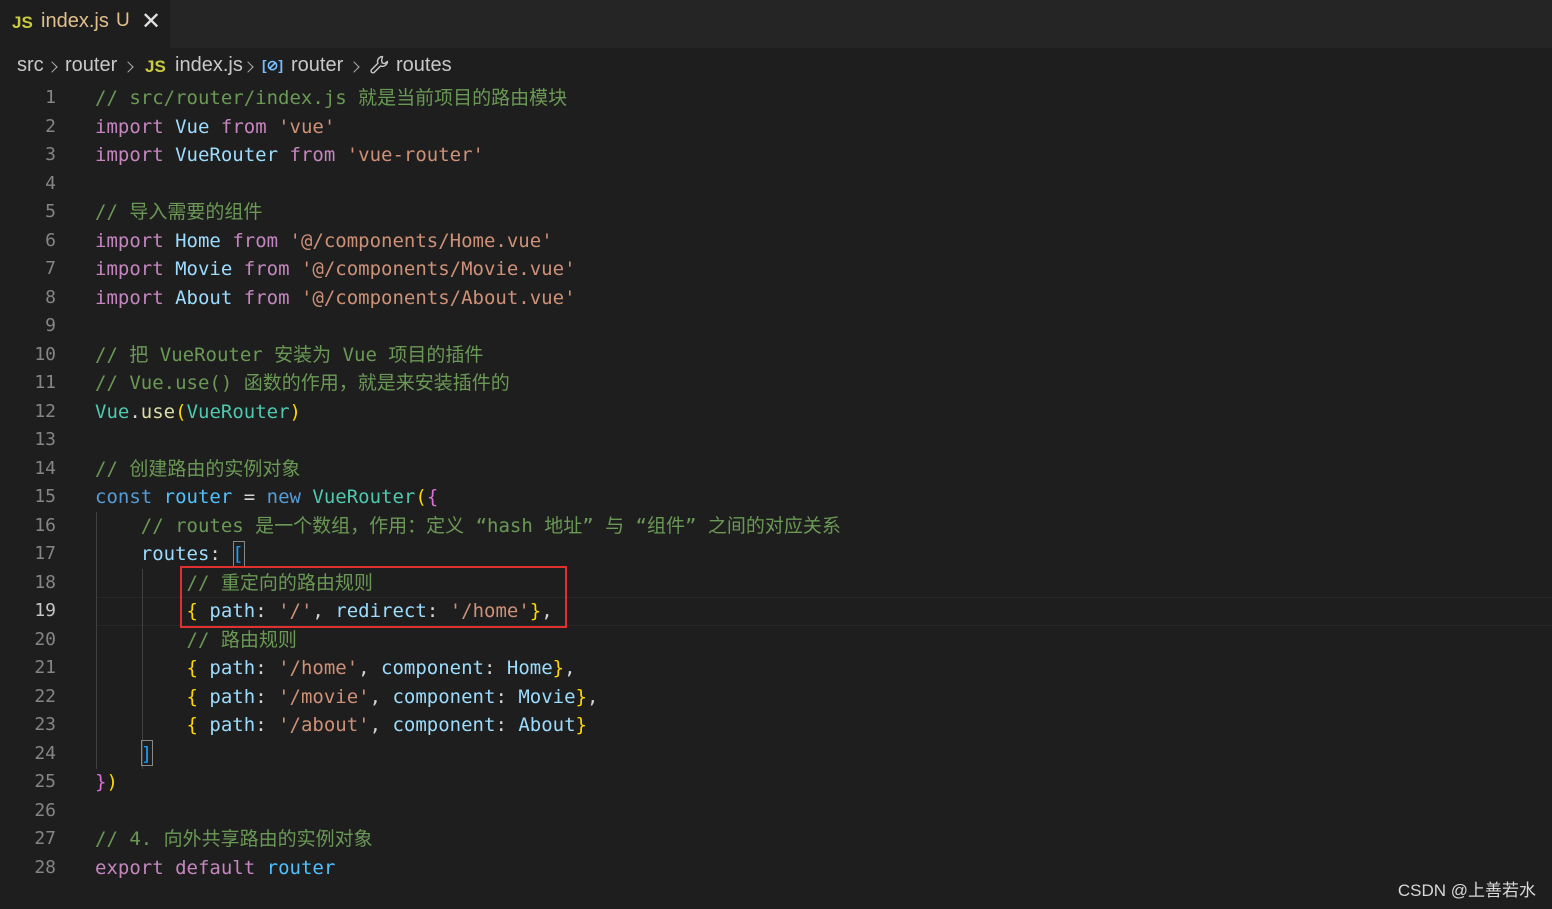 Image resolution: width=1552 pixels, height=909 pixels. Describe the element at coordinates (266, 497) in the screenshot. I see `code-text: const router = new VueRouter({` at that location.